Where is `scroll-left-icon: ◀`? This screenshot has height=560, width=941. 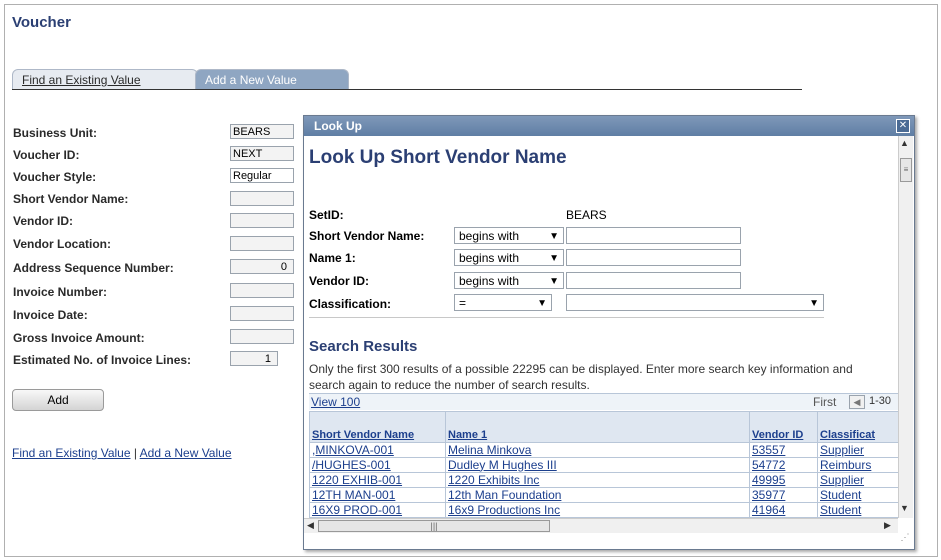 scroll-left-icon: ◀ is located at coordinates (310, 525).